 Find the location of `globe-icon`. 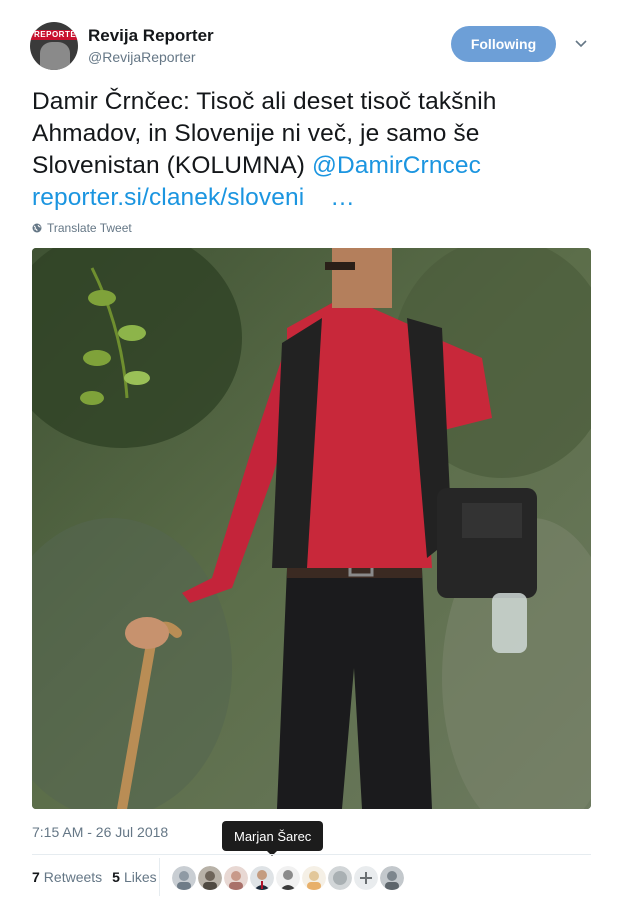

globe-icon is located at coordinates (37, 228).